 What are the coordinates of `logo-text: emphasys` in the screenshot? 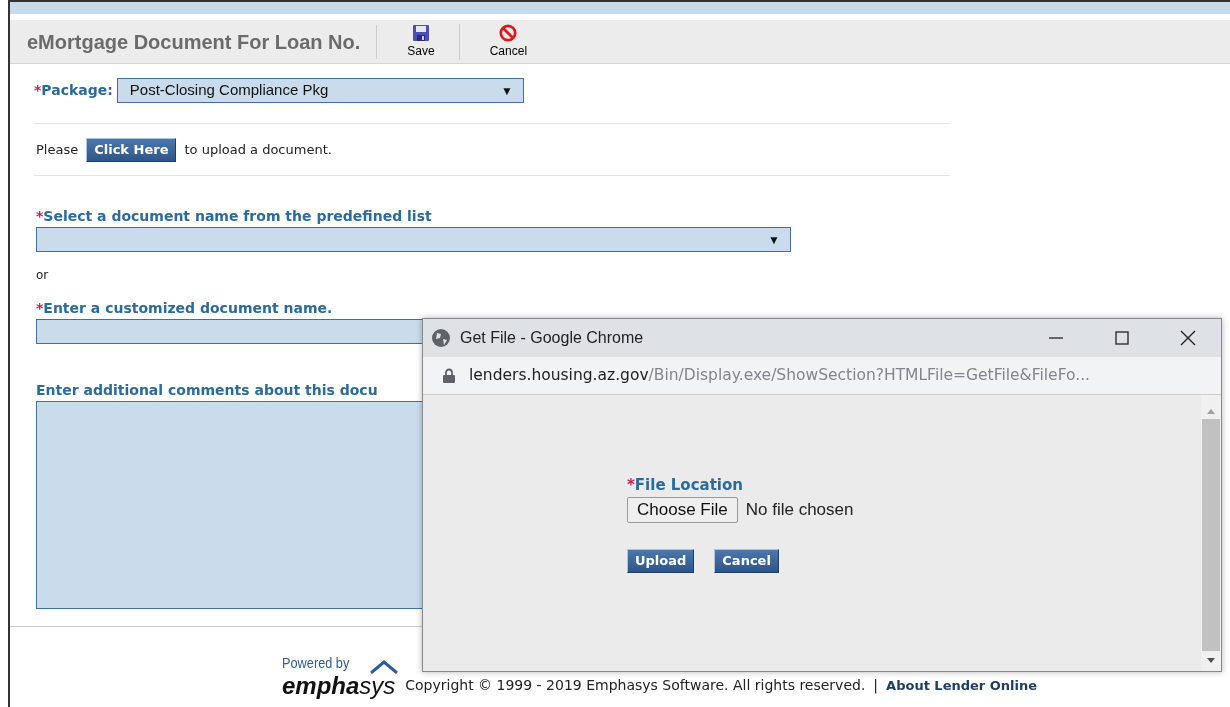 It's located at (339, 686).